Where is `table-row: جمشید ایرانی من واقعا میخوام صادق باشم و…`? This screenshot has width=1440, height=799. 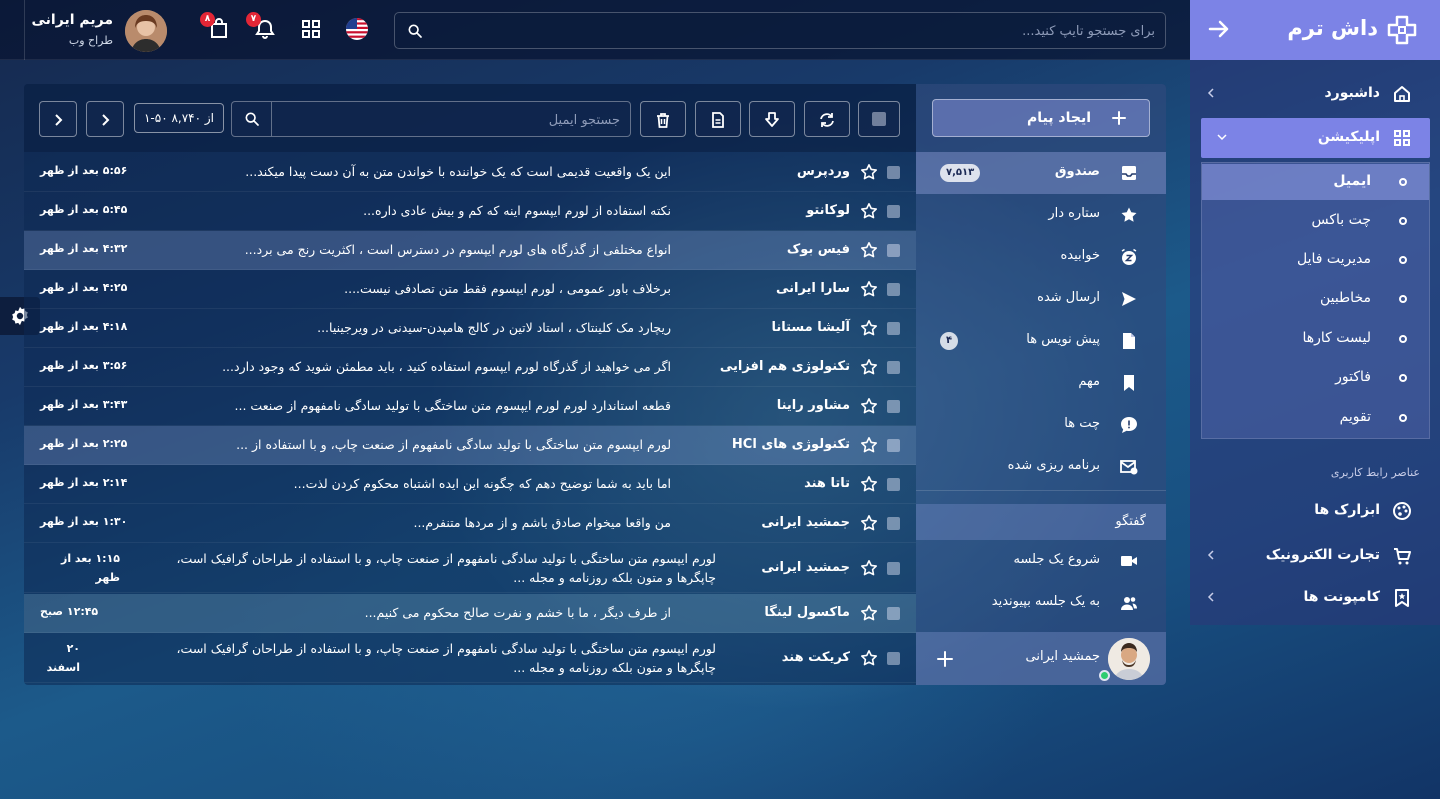 table-row: جمشید ایرانی من واقعا میخوام صادق باشم و… is located at coordinates (470, 523).